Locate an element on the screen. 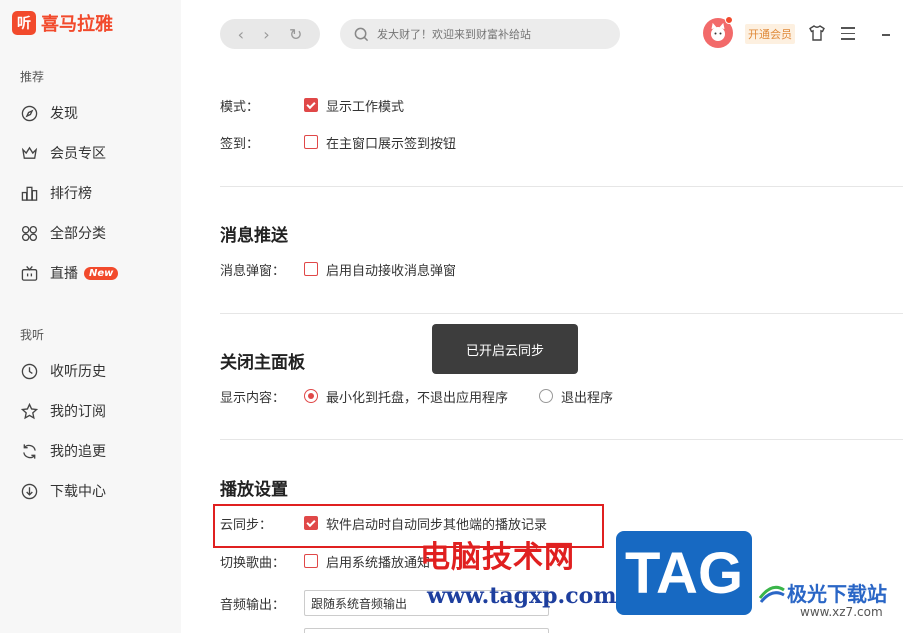  avatar-cat-icon is located at coordinates (718, 32).